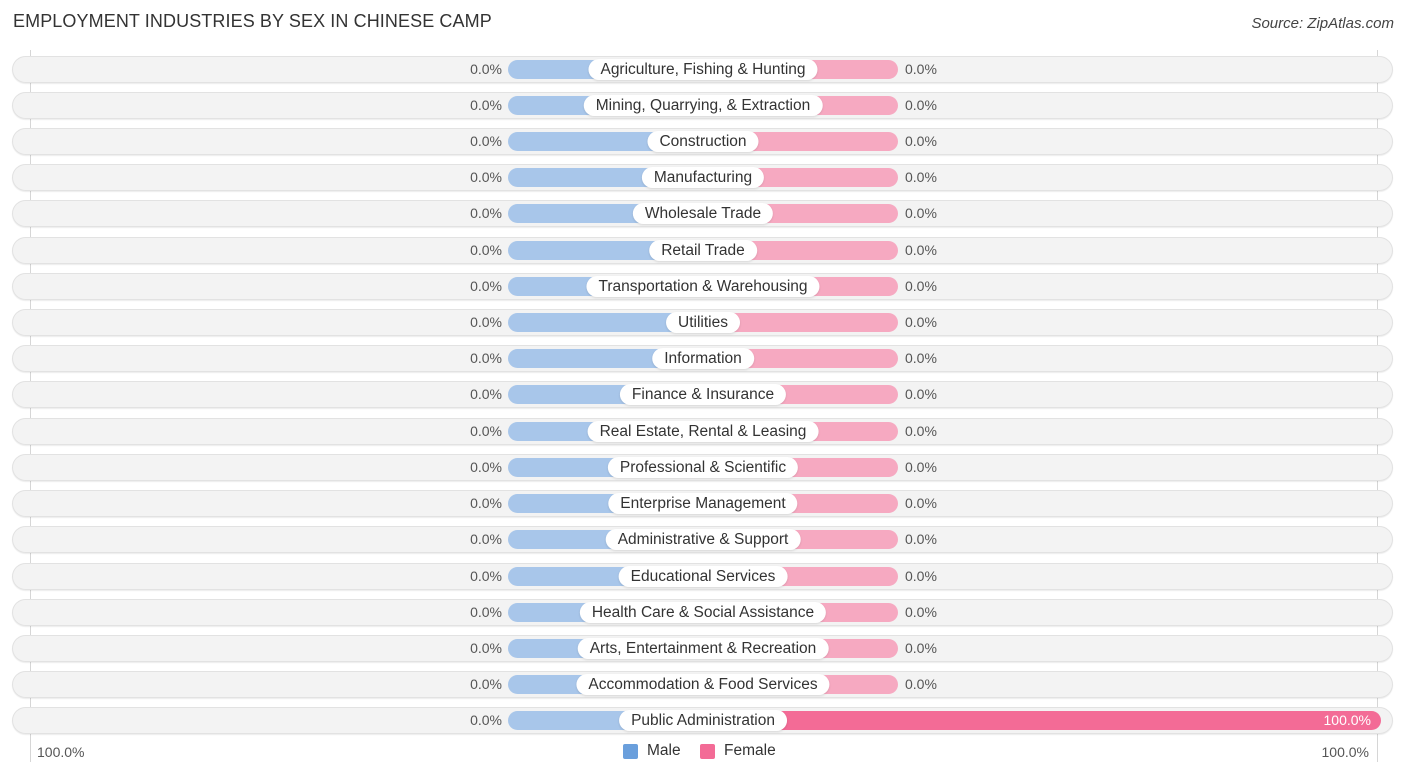  I want to click on category-label: Administrative & Support, so click(703, 540).